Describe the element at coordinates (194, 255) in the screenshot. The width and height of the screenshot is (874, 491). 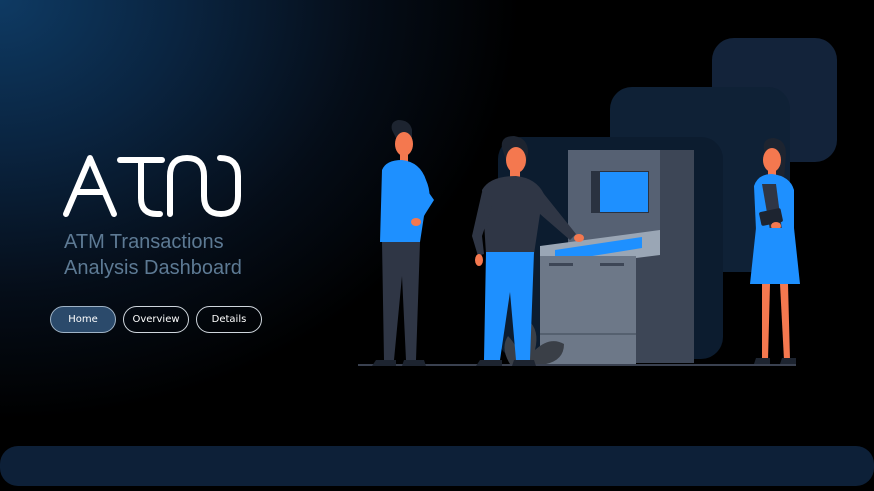
I see `app-subtitle: ATM Transactions Analysis Dashboard` at that location.